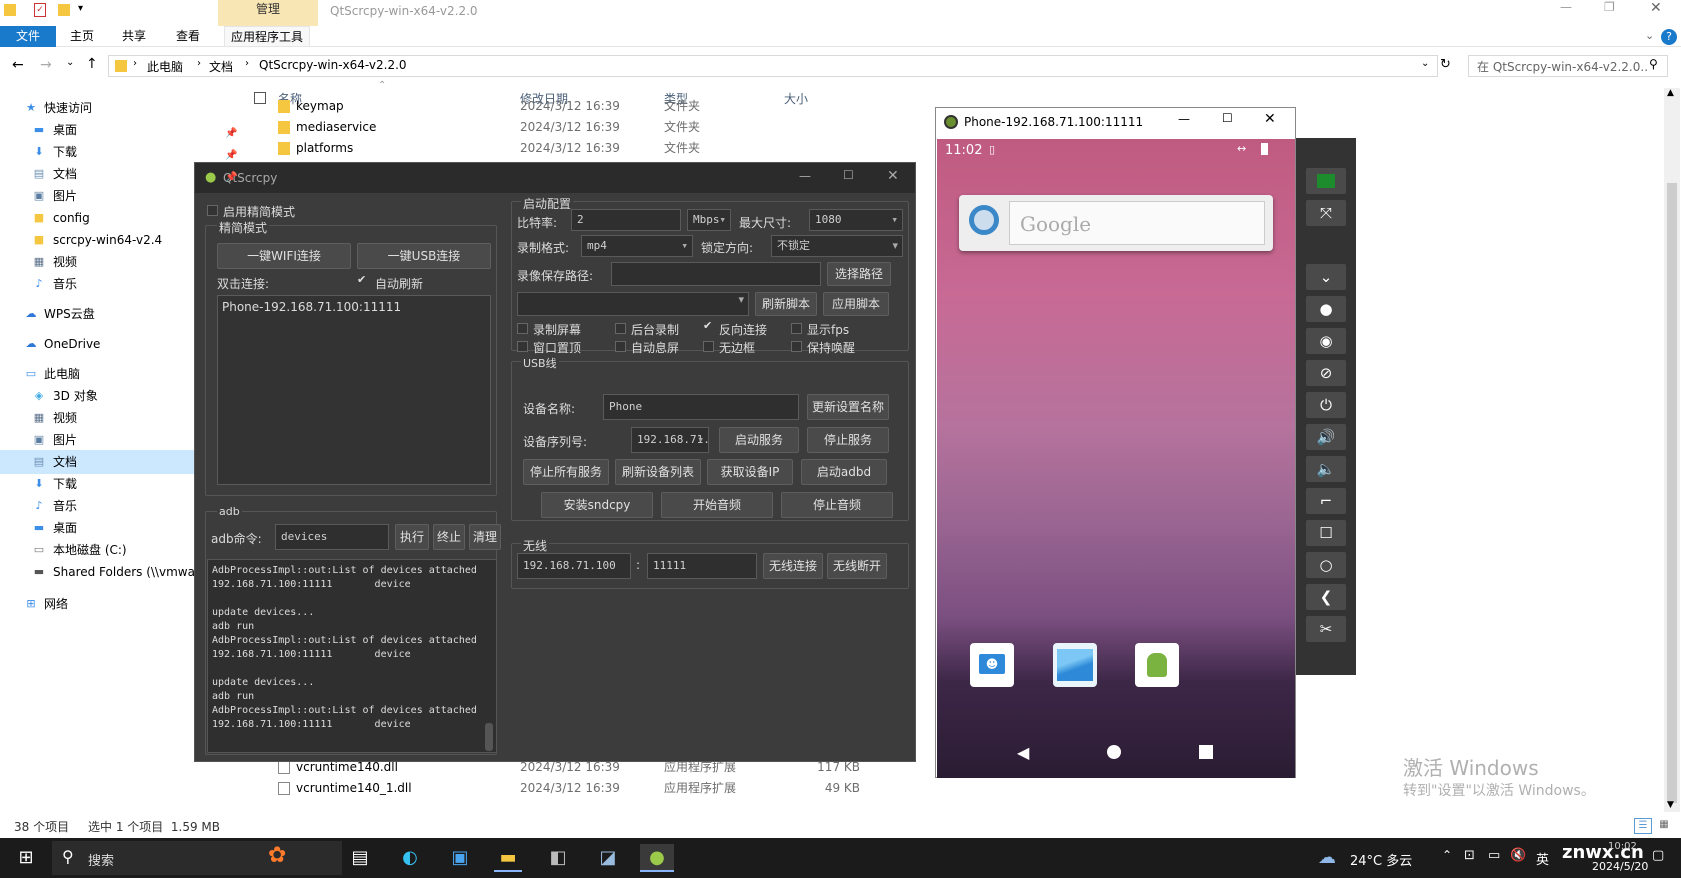 The image size is (1681, 878). I want to click on file-row: mediaservice 2024/3/12 16:39 文件夹, so click(570, 127).